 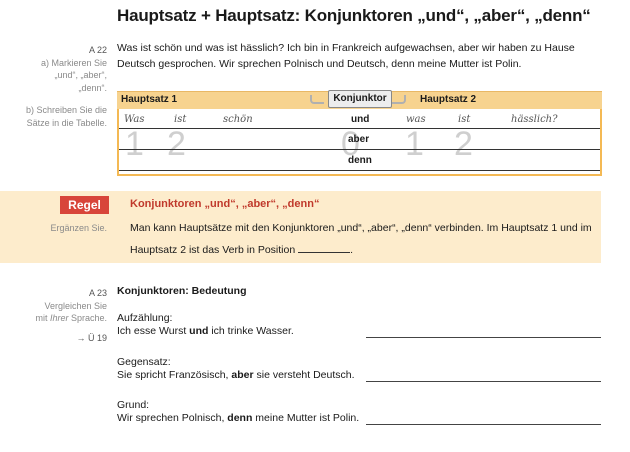 I want to click on instruction-line: a) Markieren Sie, so click(x=73, y=62).